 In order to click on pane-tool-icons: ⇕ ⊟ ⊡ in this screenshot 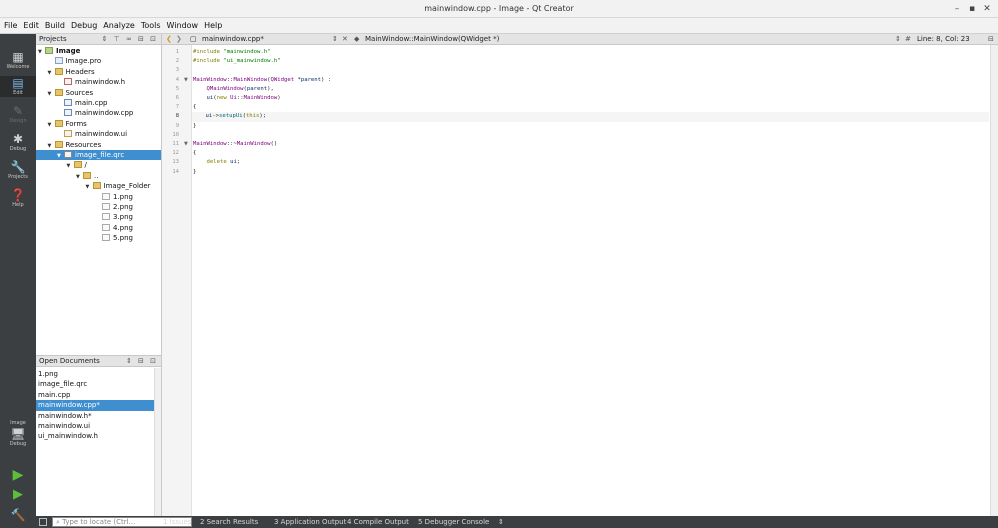, I will do `click(142, 361)`.